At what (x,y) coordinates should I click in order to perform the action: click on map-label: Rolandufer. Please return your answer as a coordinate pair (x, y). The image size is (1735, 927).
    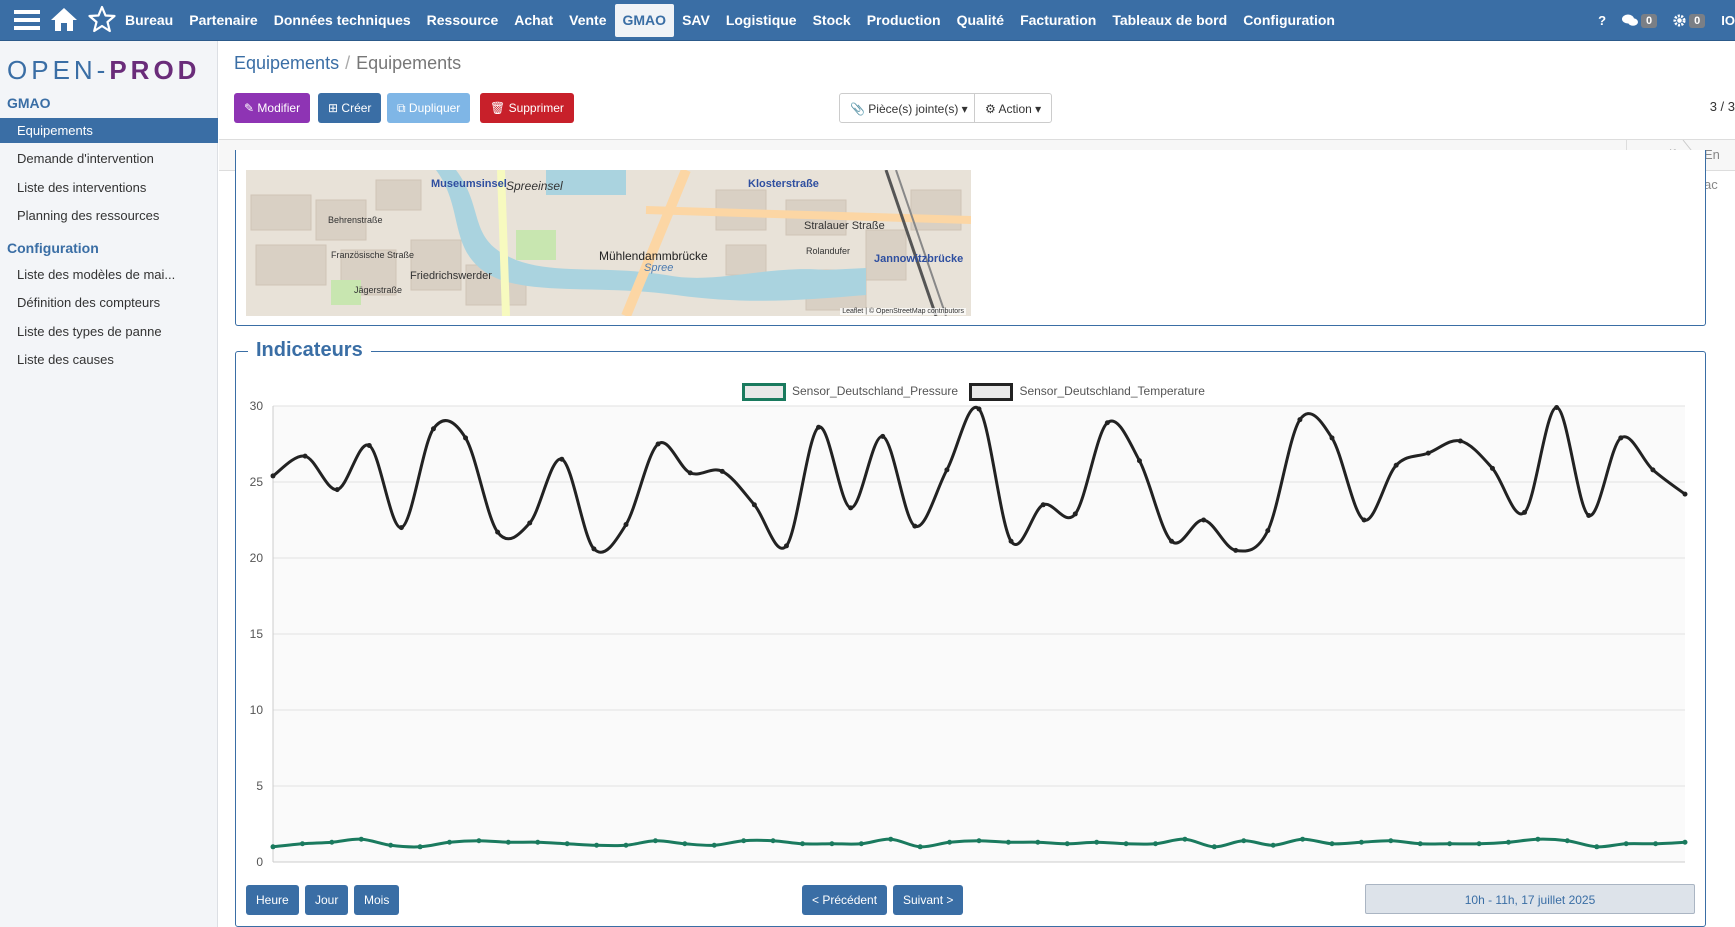
    Looking at the image, I should click on (828, 251).